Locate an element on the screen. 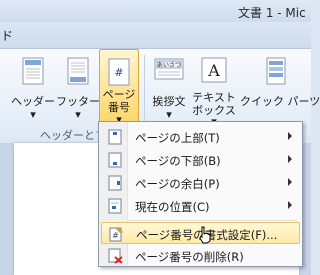  format-page-number-icon: # is located at coordinates (116, 234).